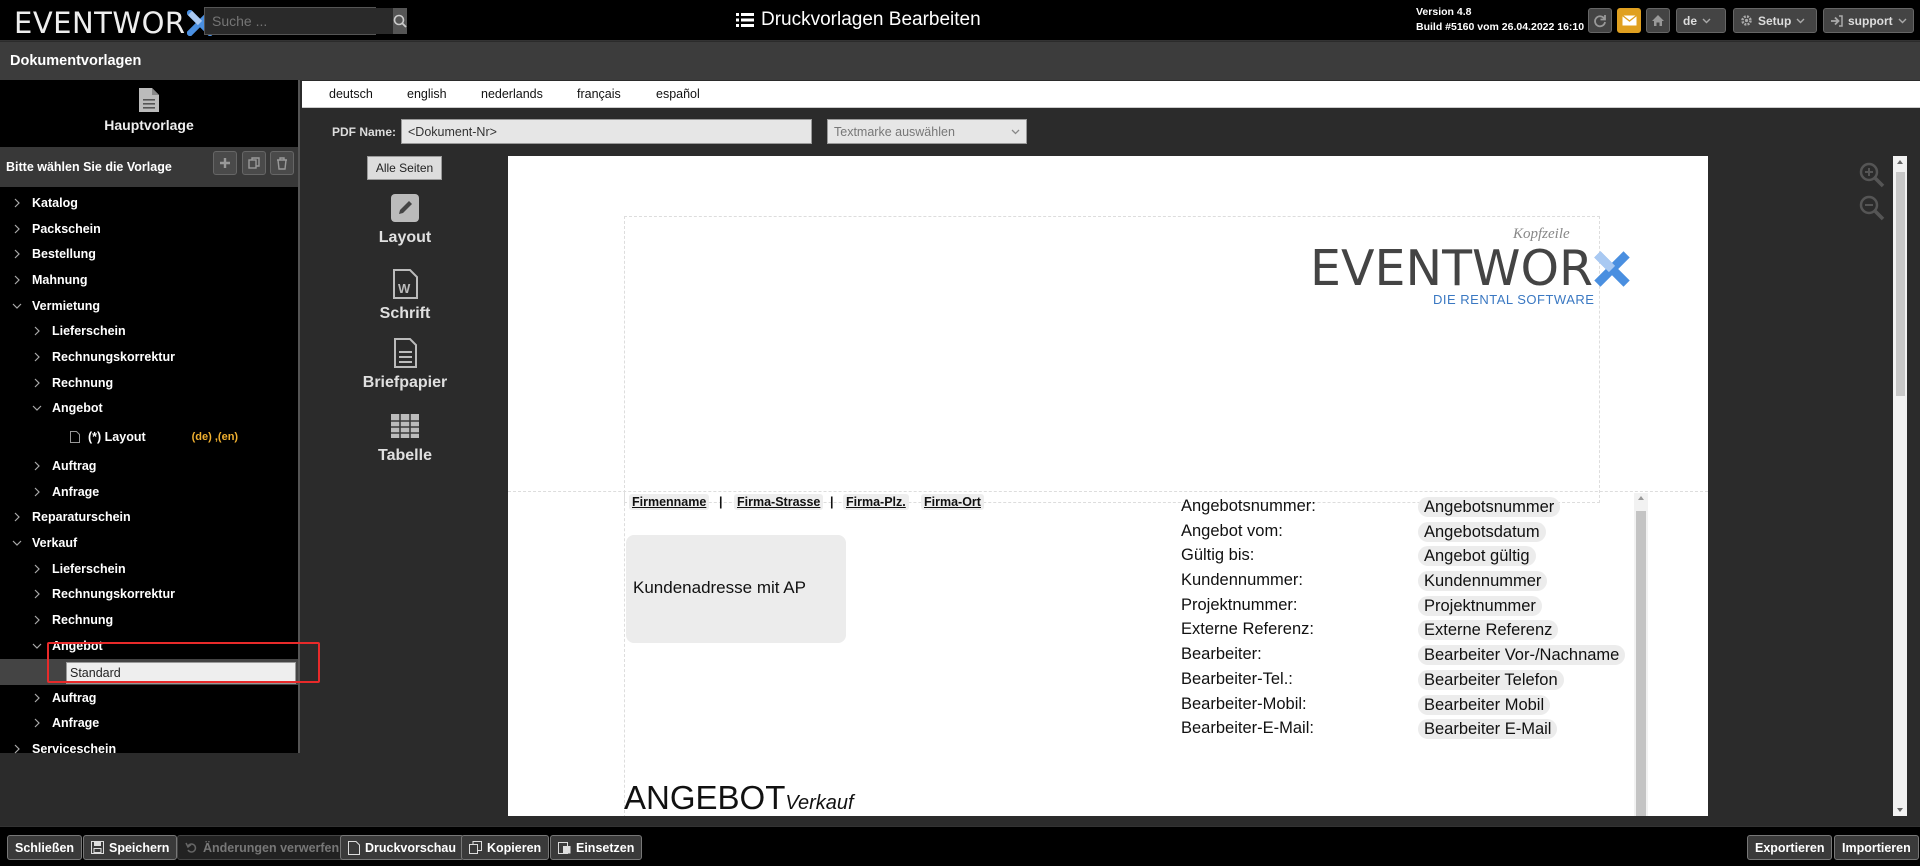 Image resolution: width=1920 pixels, height=866 pixels. I want to click on plus-icon, so click(225, 163).